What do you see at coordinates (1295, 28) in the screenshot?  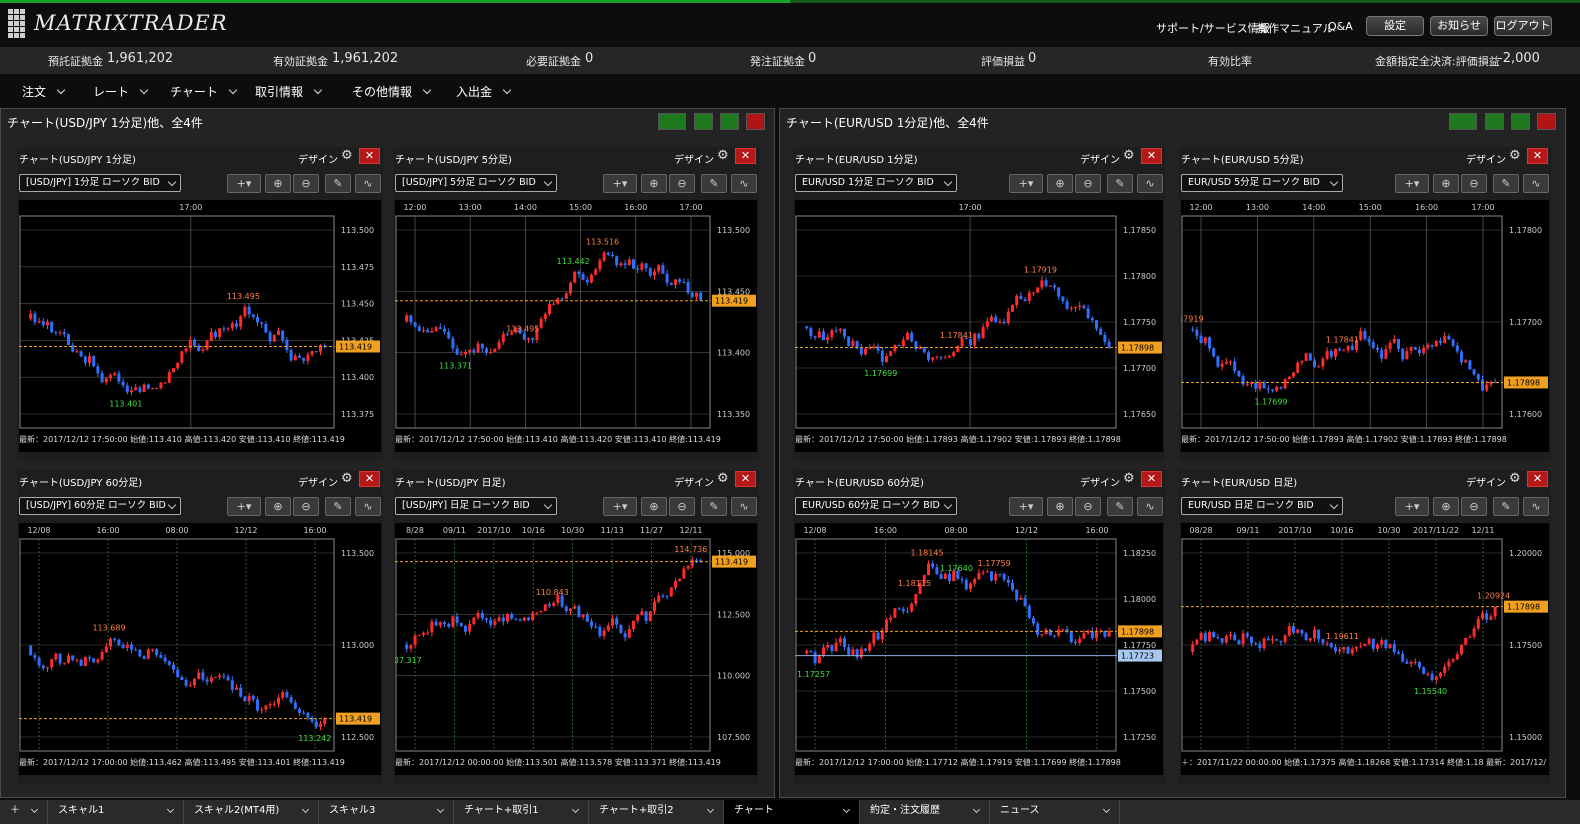 I see `link-manual: 操作マニュアル` at bounding box center [1295, 28].